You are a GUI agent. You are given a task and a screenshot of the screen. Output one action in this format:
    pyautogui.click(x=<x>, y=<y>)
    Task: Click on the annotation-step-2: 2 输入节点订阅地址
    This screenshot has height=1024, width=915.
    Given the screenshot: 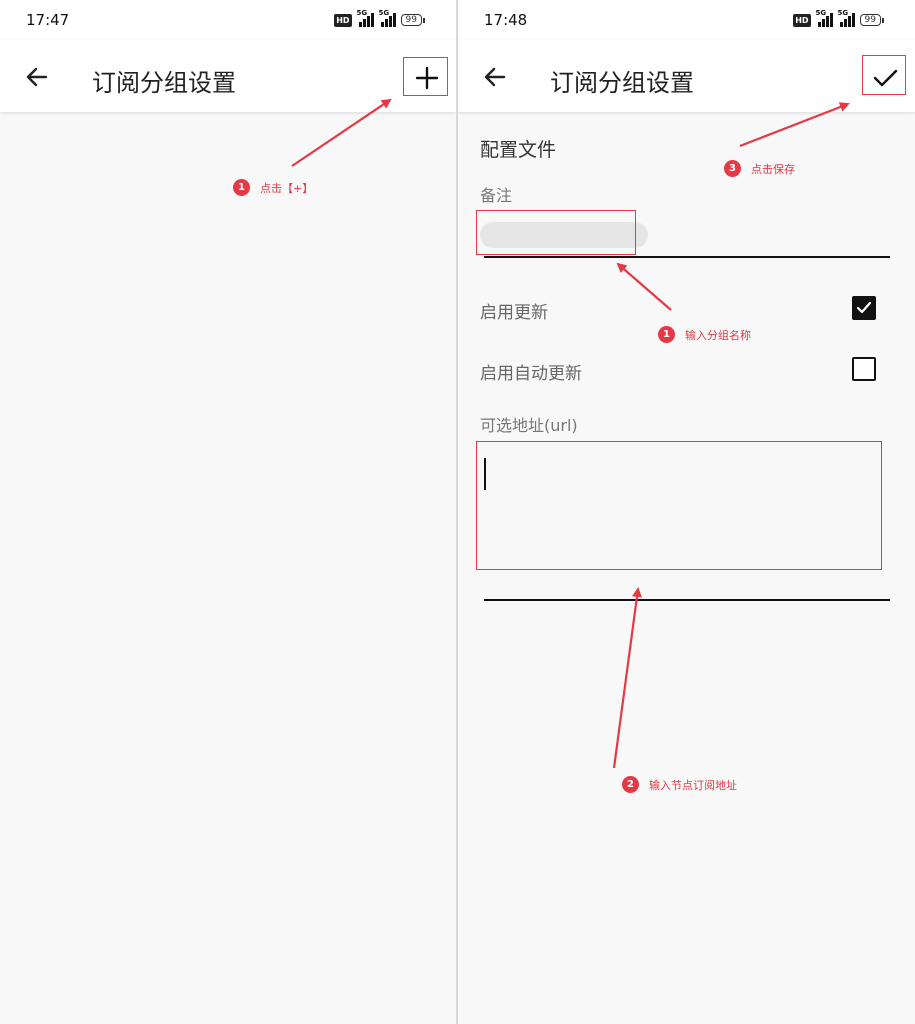 What is the action you would take?
    pyautogui.click(x=679, y=784)
    